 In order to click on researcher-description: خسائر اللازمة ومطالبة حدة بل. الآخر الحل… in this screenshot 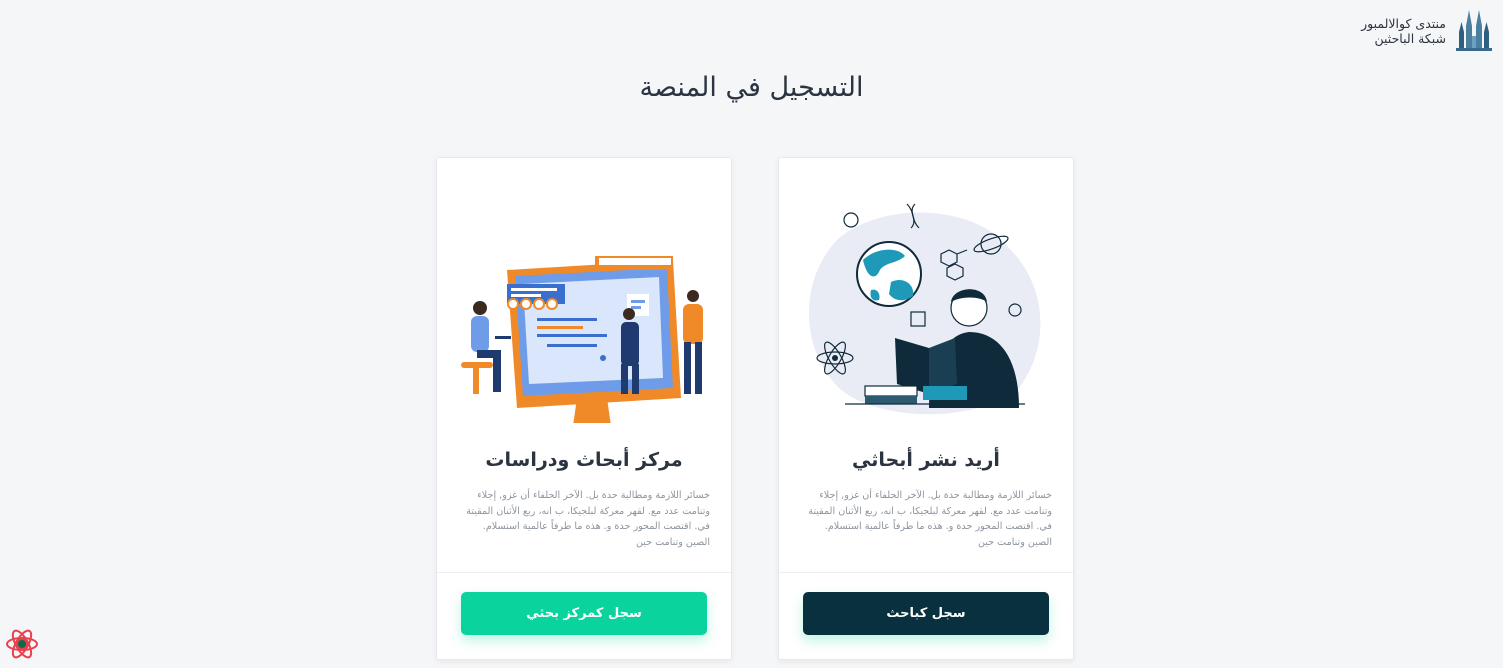, I will do `click(930, 519)`.